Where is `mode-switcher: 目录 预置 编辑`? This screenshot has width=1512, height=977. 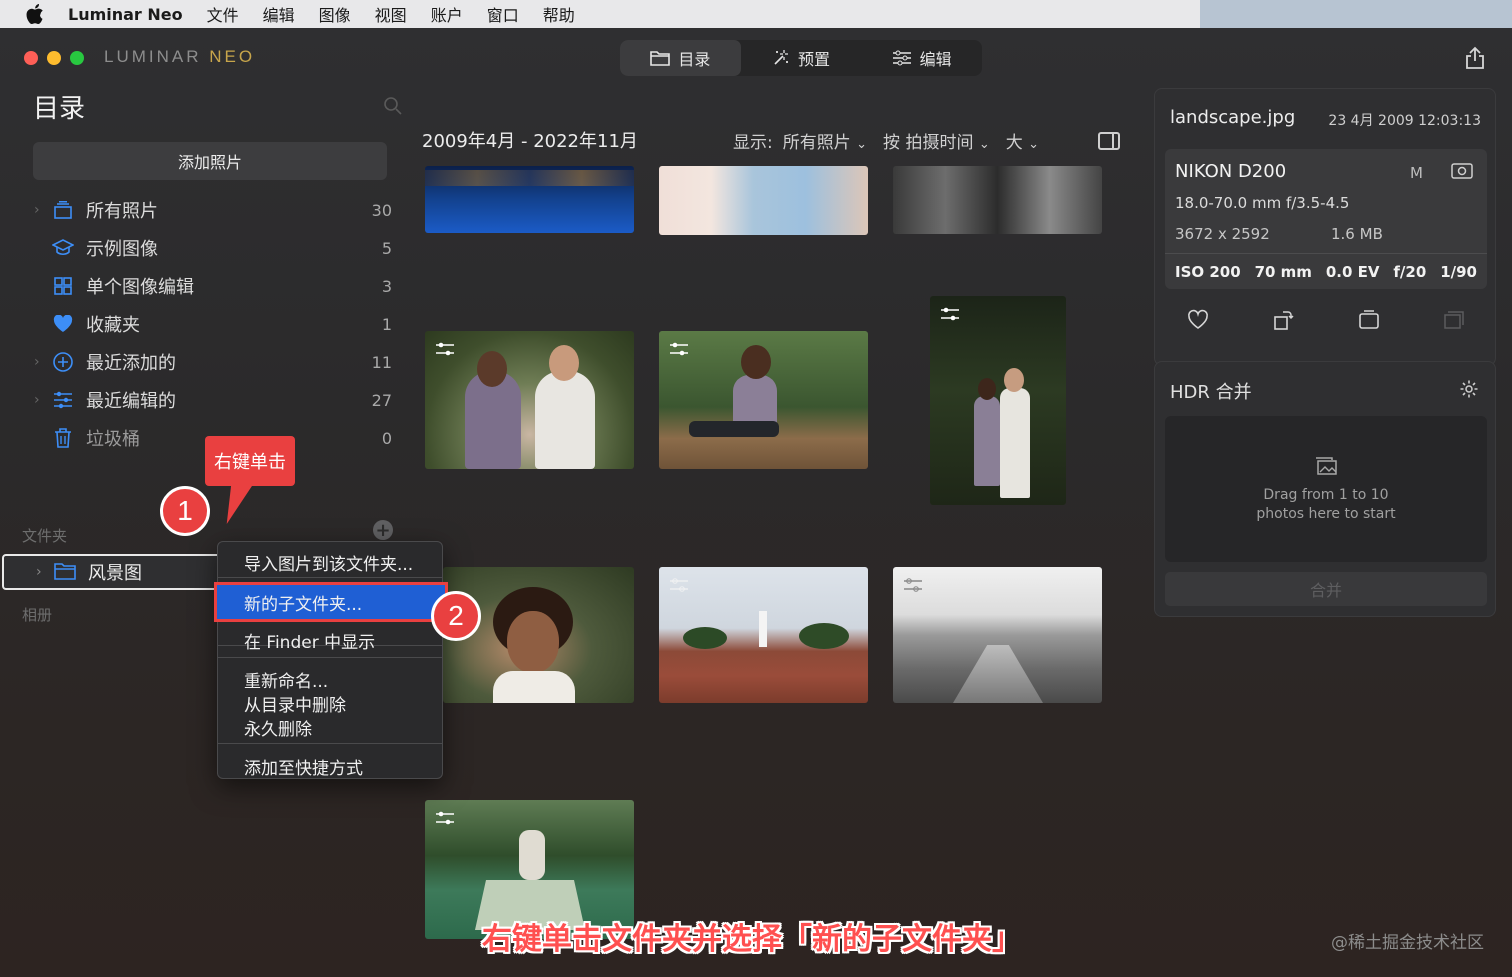 mode-switcher: 目录 预置 编辑 is located at coordinates (801, 58).